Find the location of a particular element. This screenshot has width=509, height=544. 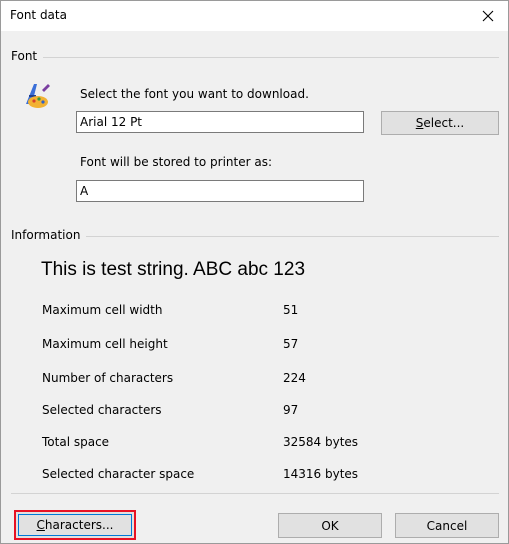

info-value: 32584 bytes is located at coordinates (321, 442).